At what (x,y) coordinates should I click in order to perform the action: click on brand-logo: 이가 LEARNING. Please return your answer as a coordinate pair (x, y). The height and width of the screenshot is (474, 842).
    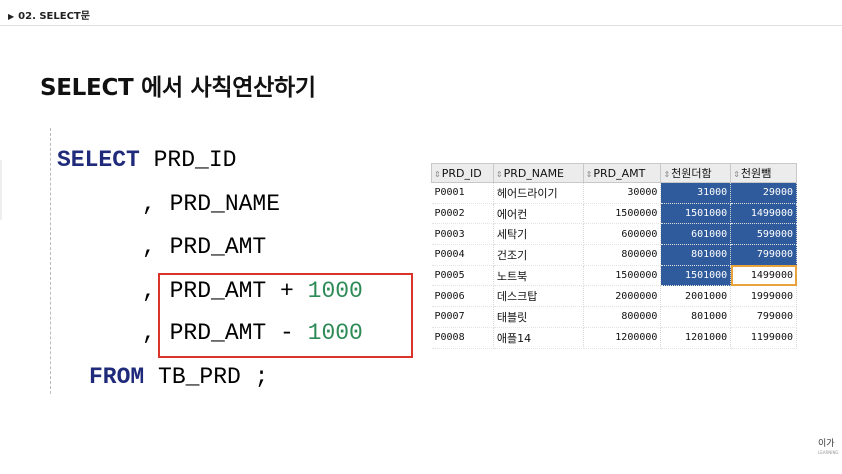
    Looking at the image, I should click on (828, 445).